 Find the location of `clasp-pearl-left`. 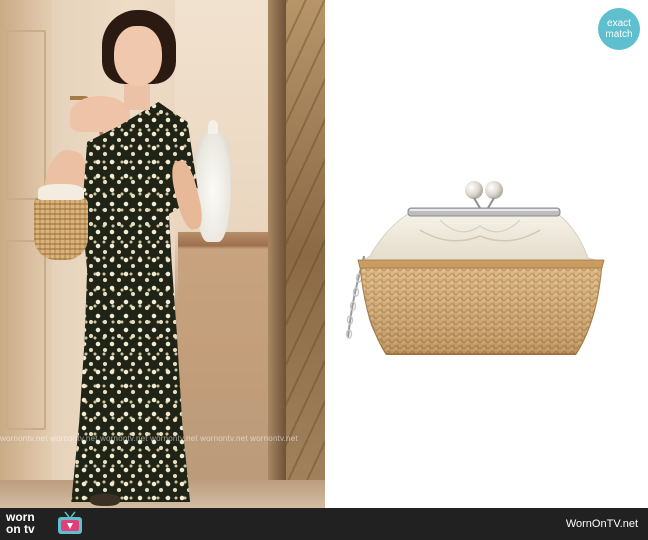

clasp-pearl-left is located at coordinates (474, 190).